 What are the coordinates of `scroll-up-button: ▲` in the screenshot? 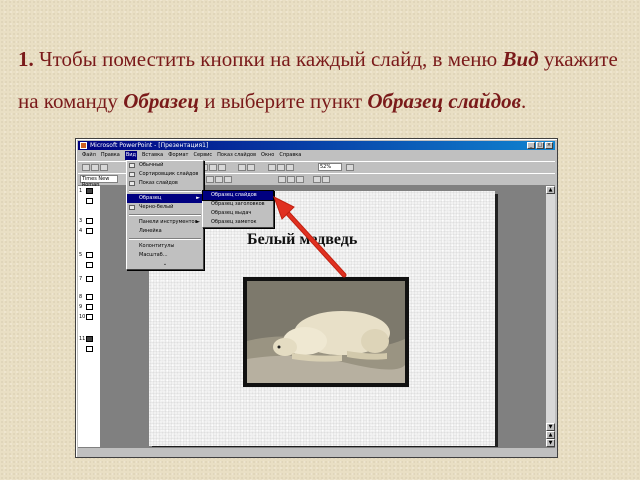 It's located at (550, 190).